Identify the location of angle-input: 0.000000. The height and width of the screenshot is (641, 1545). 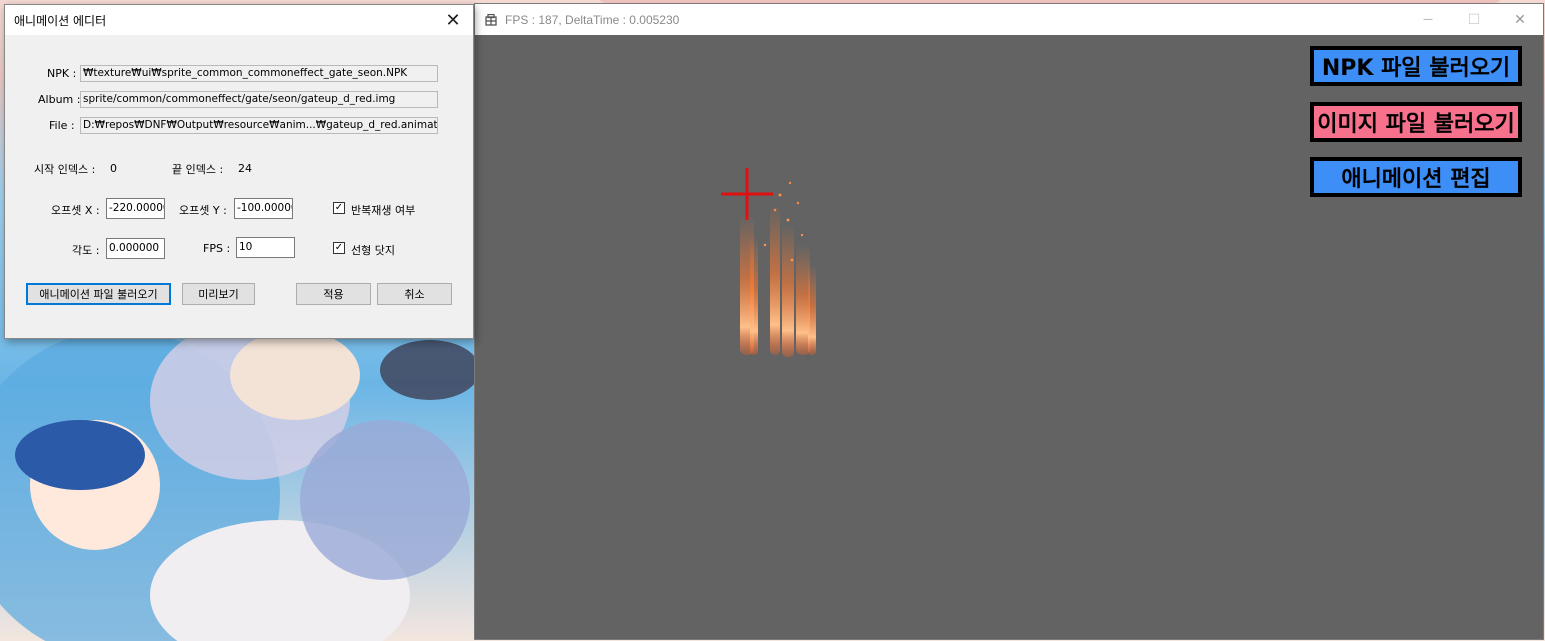
(135, 248).